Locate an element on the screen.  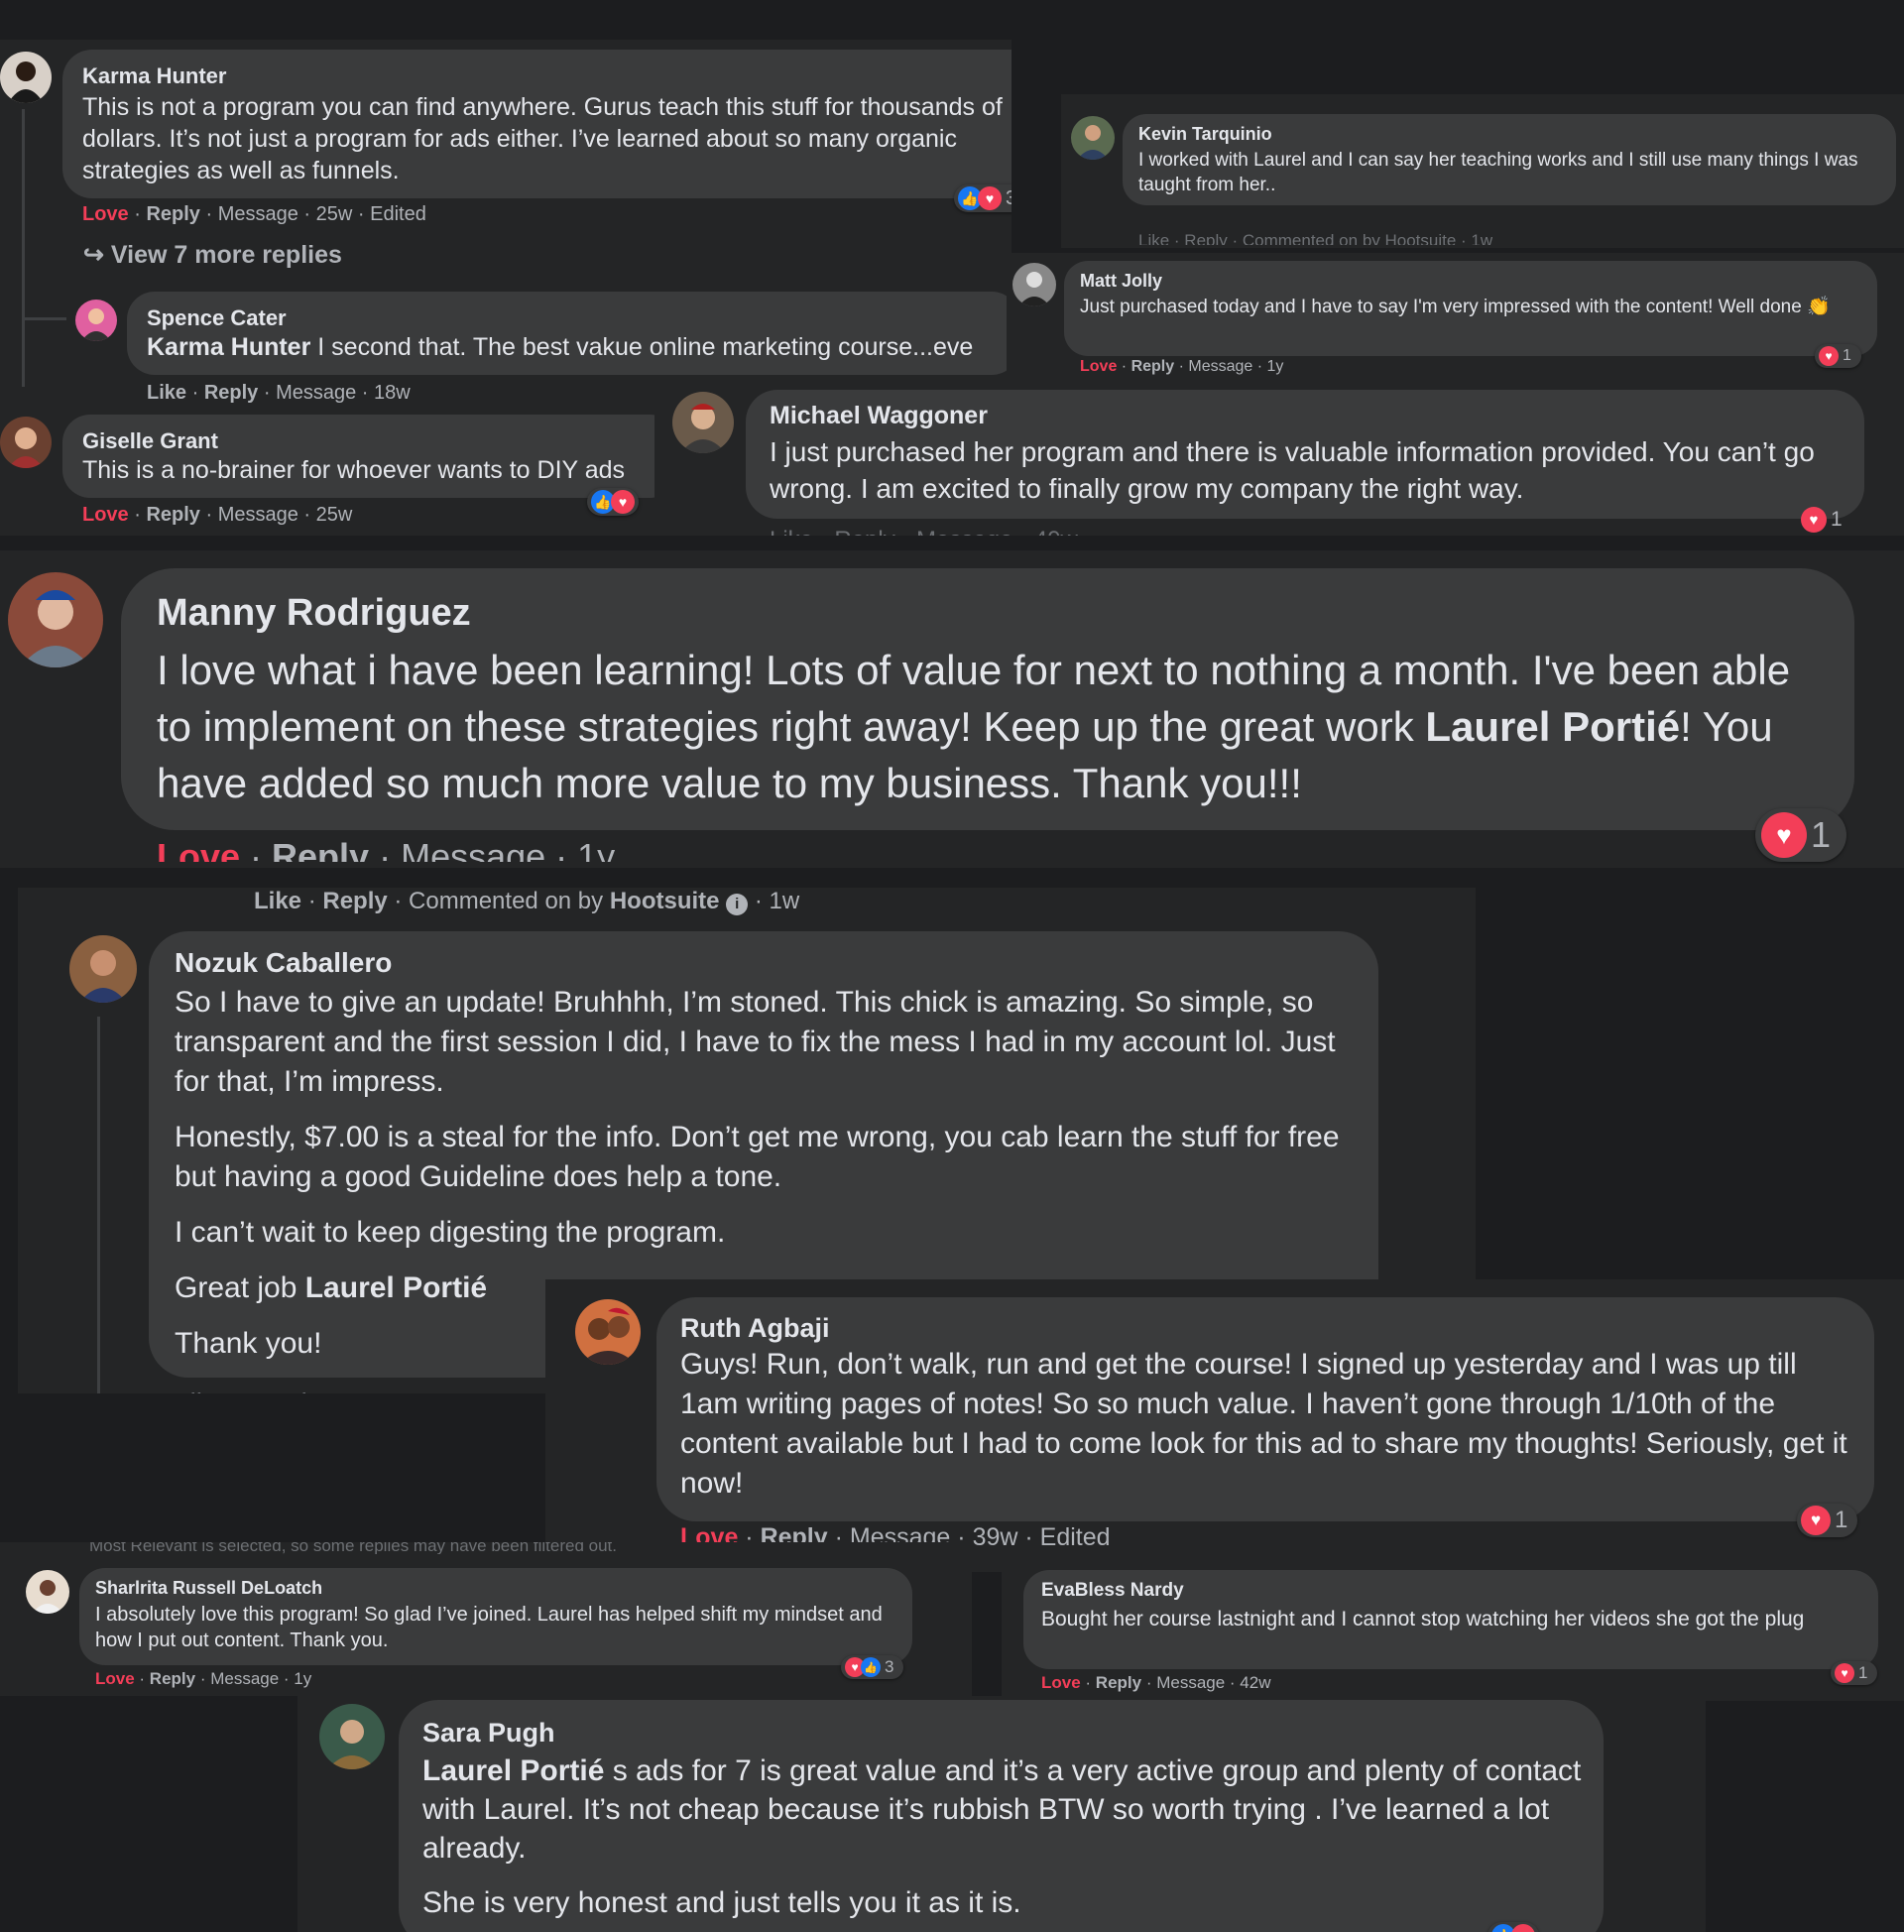
comment-author: Giselle Grant is located at coordinates (150, 441).